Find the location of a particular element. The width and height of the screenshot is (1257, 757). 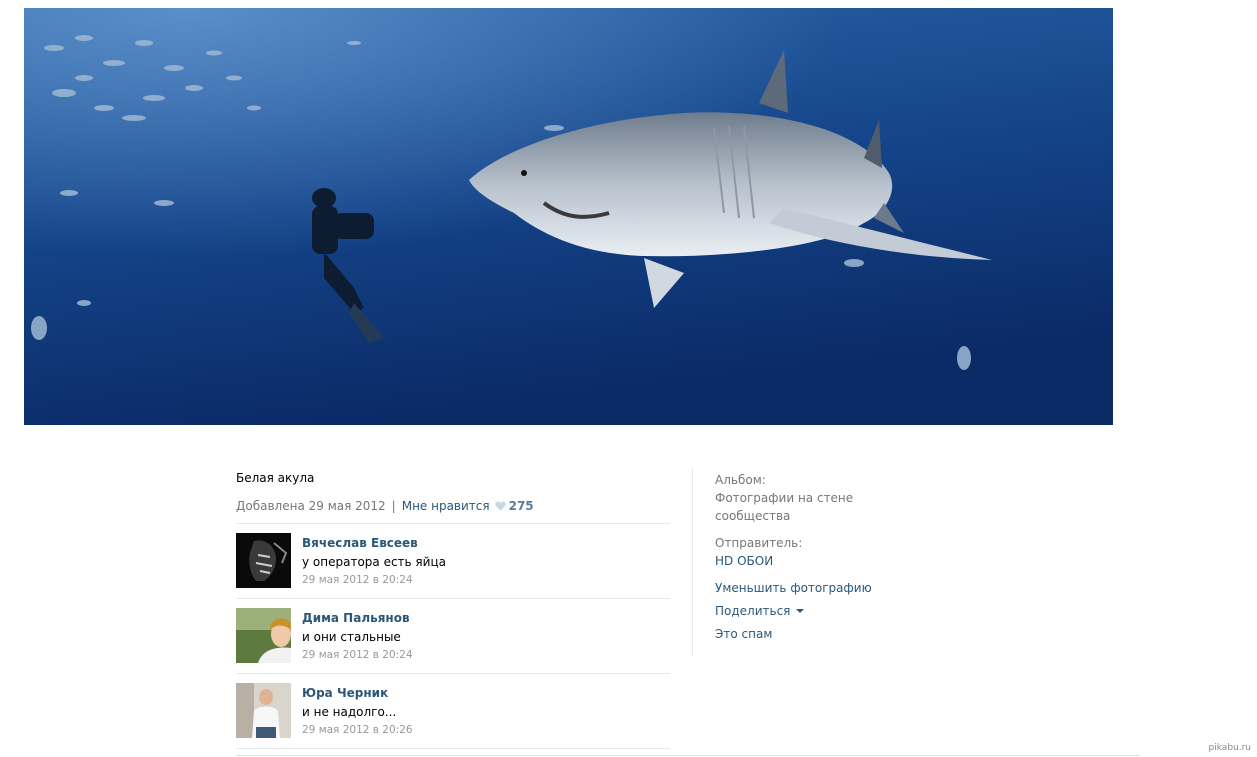

sender-link: HD ОБОИ is located at coordinates (795, 561).